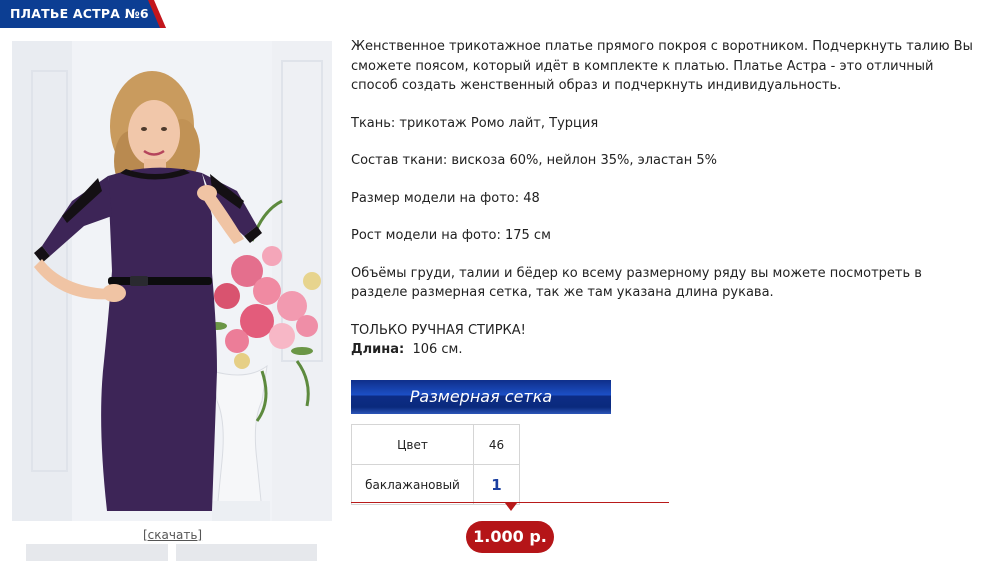  I want to click on download-link-wrapper: [скачать], so click(172, 535).